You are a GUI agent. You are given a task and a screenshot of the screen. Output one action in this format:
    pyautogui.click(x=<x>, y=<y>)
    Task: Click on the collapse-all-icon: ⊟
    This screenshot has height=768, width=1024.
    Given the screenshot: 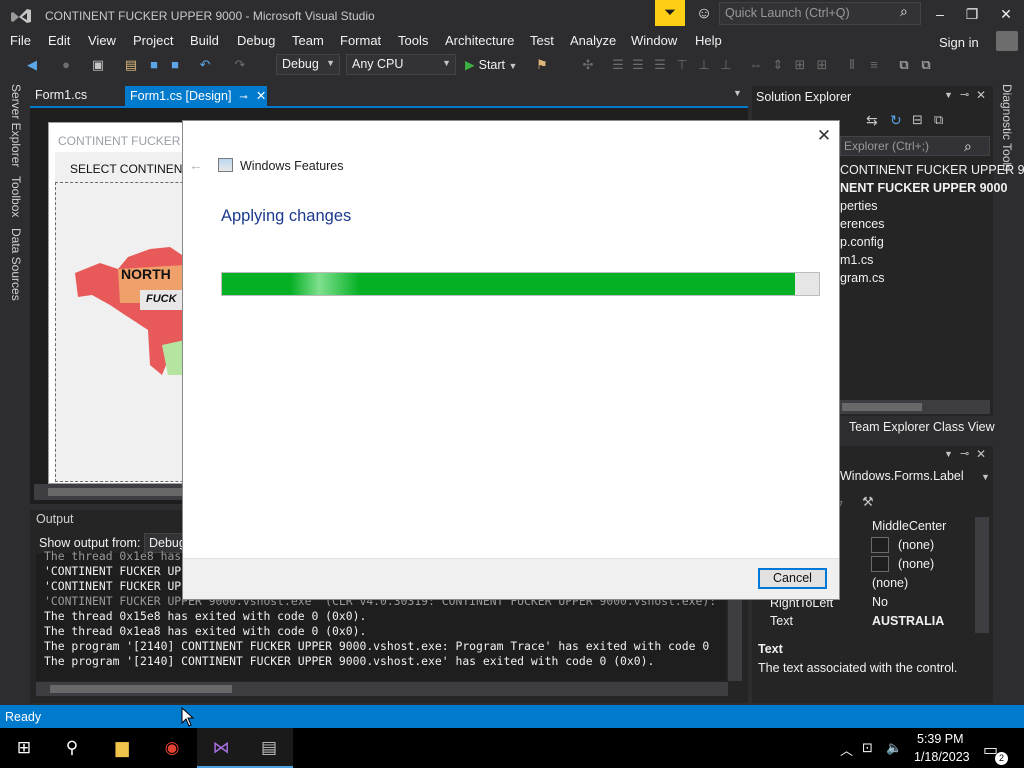 What is the action you would take?
    pyautogui.click(x=917, y=120)
    